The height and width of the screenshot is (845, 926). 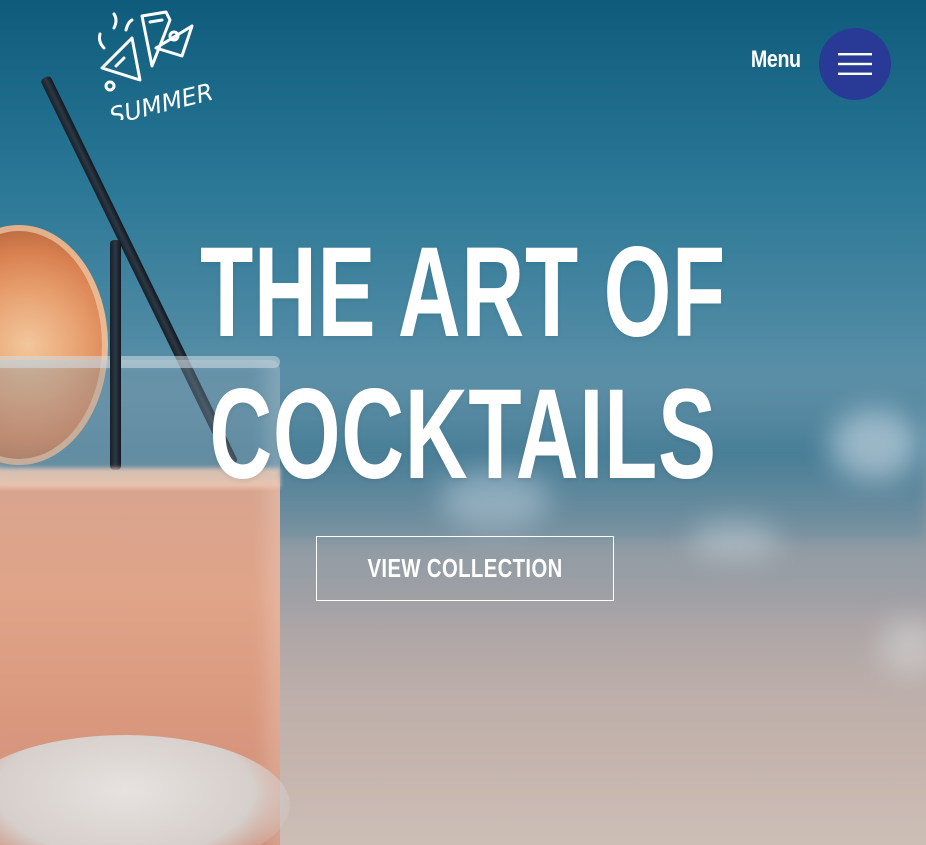 I want to click on view-collection-label: VIEW COLLECTION, so click(x=465, y=568).